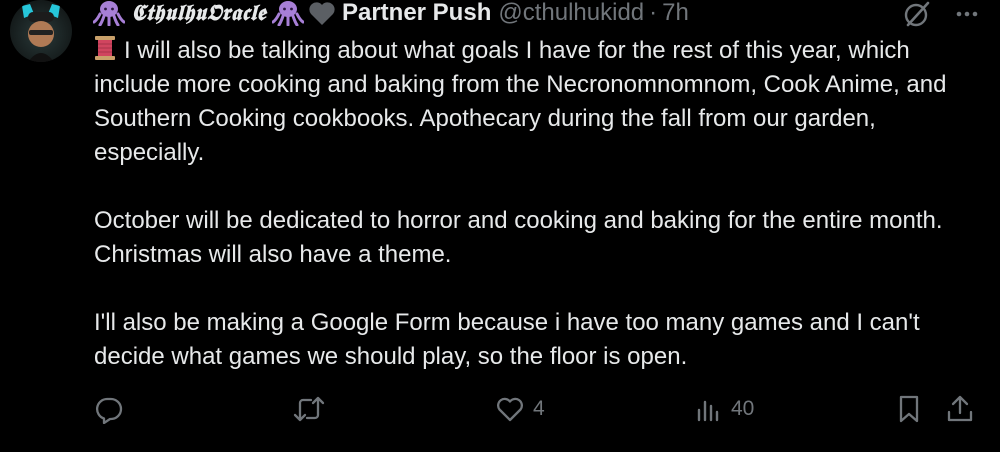  What do you see at coordinates (41, 31) in the screenshot?
I see `avatar` at bounding box center [41, 31].